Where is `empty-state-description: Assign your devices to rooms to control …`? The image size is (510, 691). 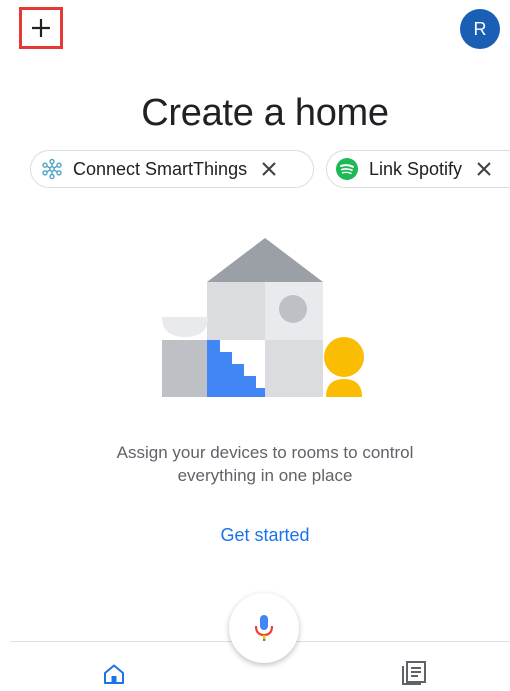
empty-state-description: Assign your devices to rooms to control … is located at coordinates (255, 464).